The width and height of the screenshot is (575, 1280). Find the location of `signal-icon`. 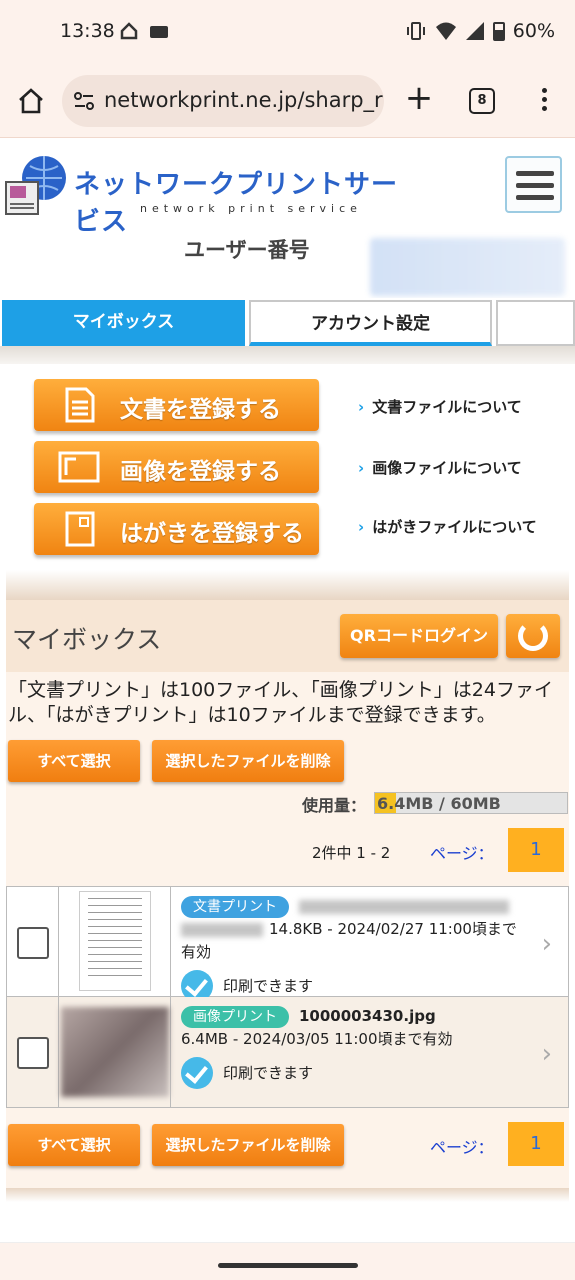

signal-icon is located at coordinates (474, 31).